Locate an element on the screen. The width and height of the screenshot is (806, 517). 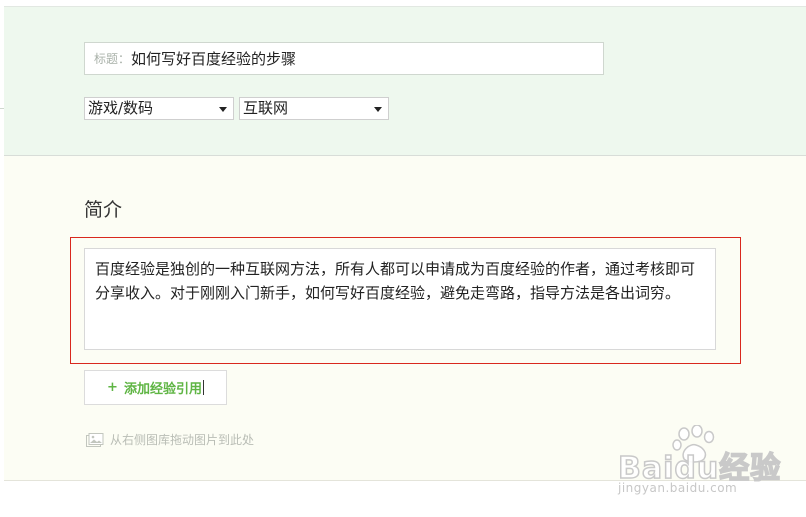
image-drop-hint: 从右侧图库拖动图片到此处 is located at coordinates (170, 439).